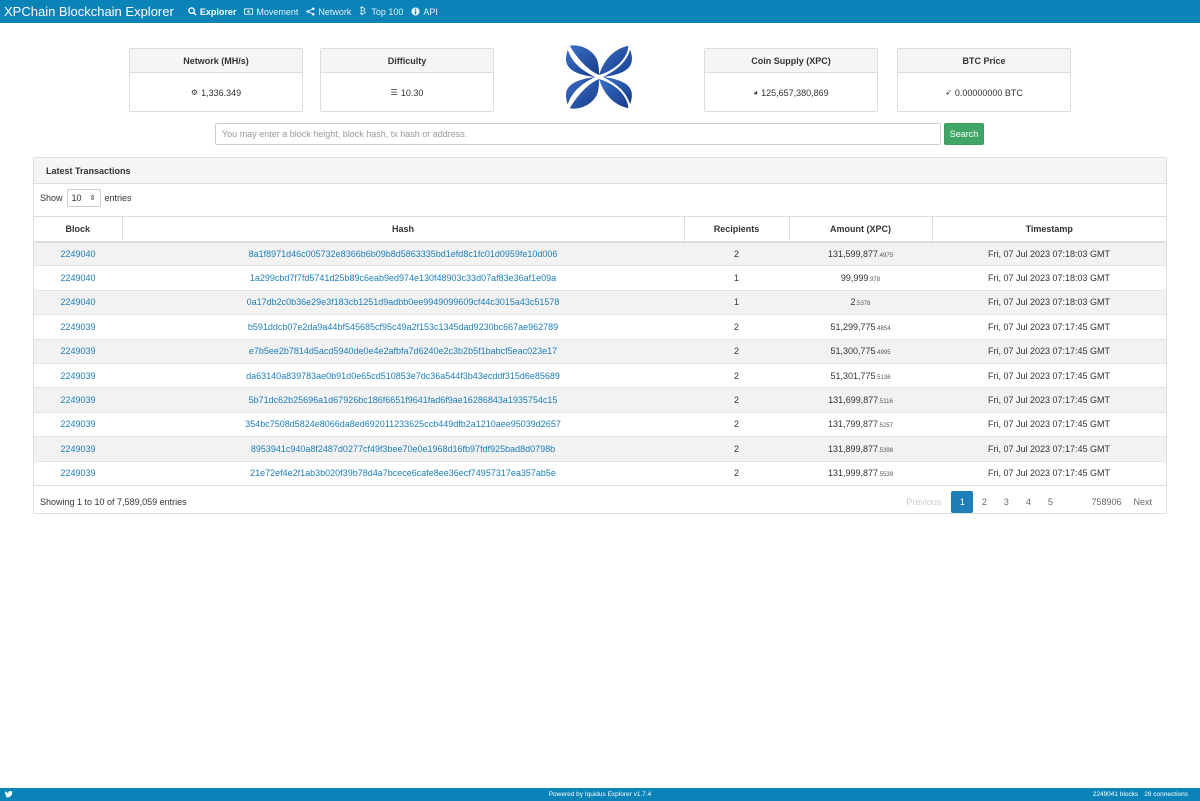 The height and width of the screenshot is (801, 1200). I want to click on nav-item-movement: Movement, so click(271, 12).